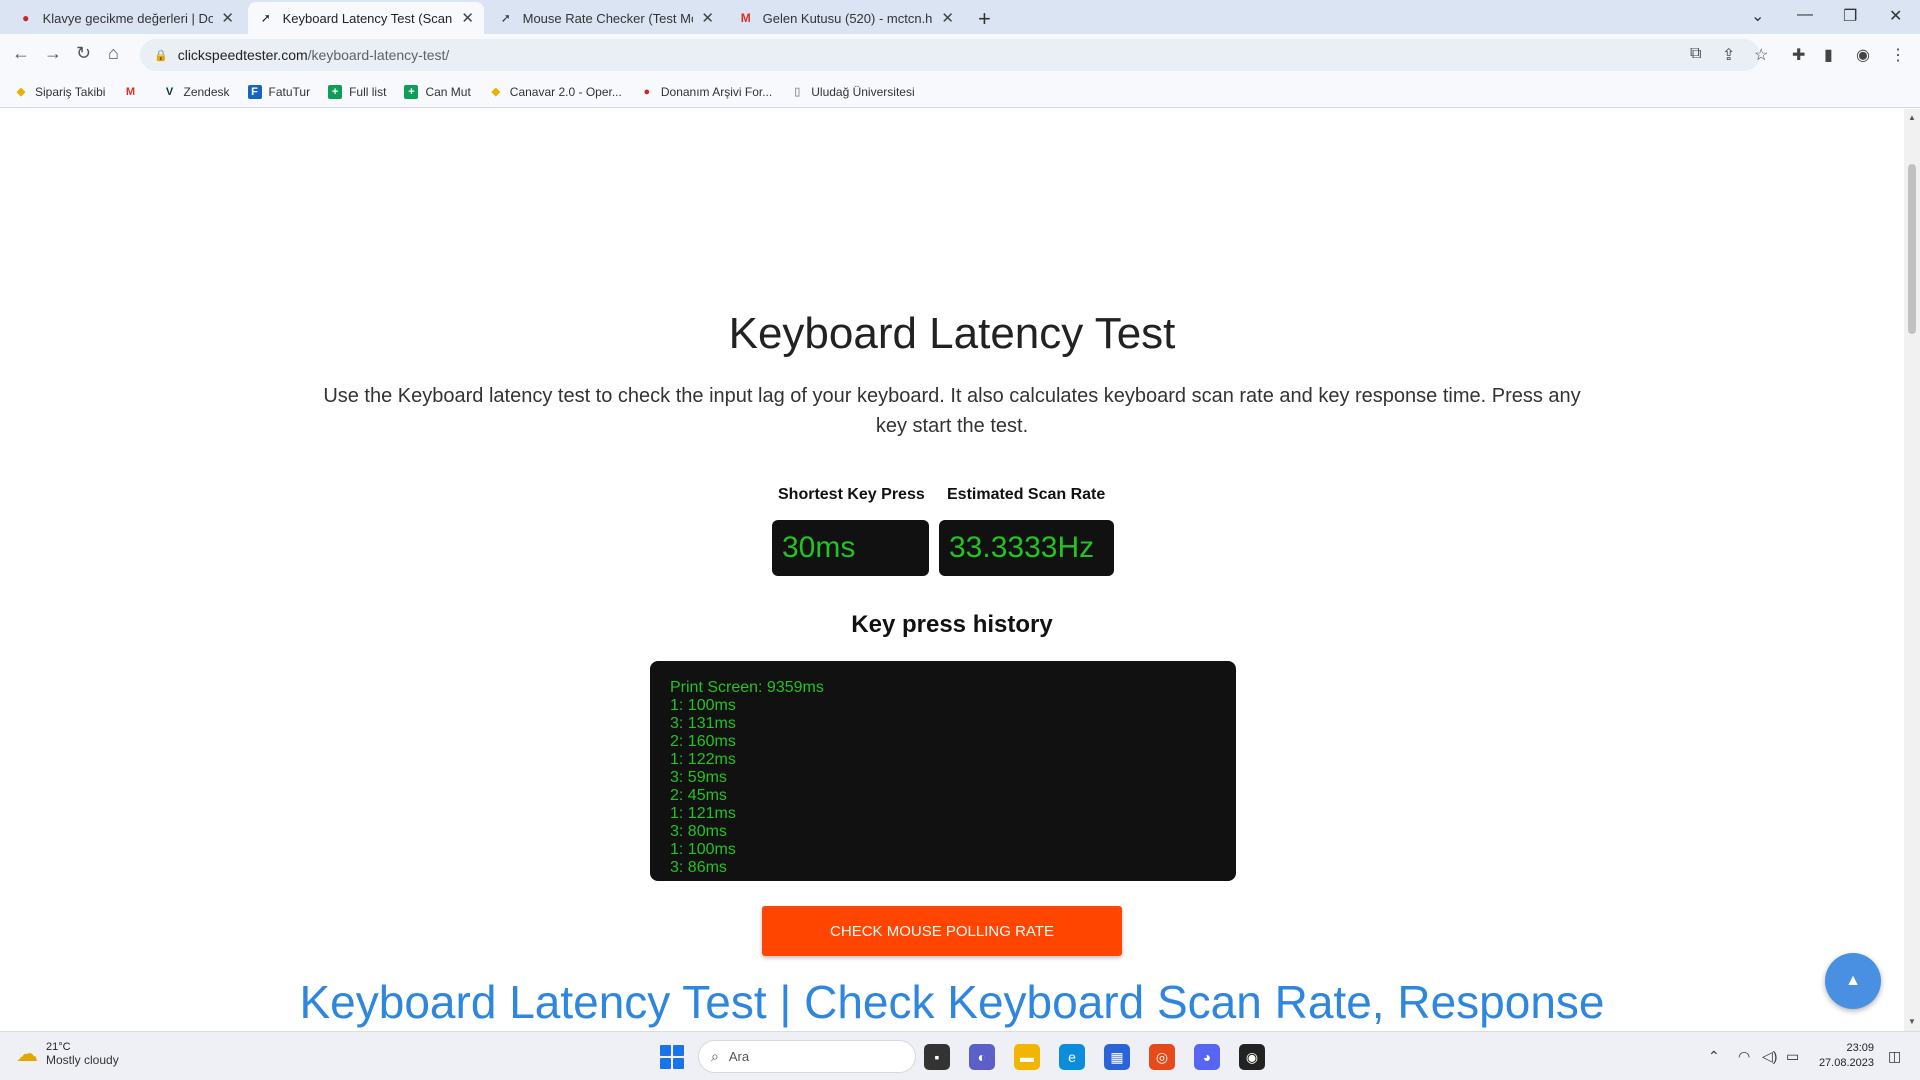  Describe the element at coordinates (1027, 1057) in the screenshot. I see `file-explorer-icon: ▬` at that location.